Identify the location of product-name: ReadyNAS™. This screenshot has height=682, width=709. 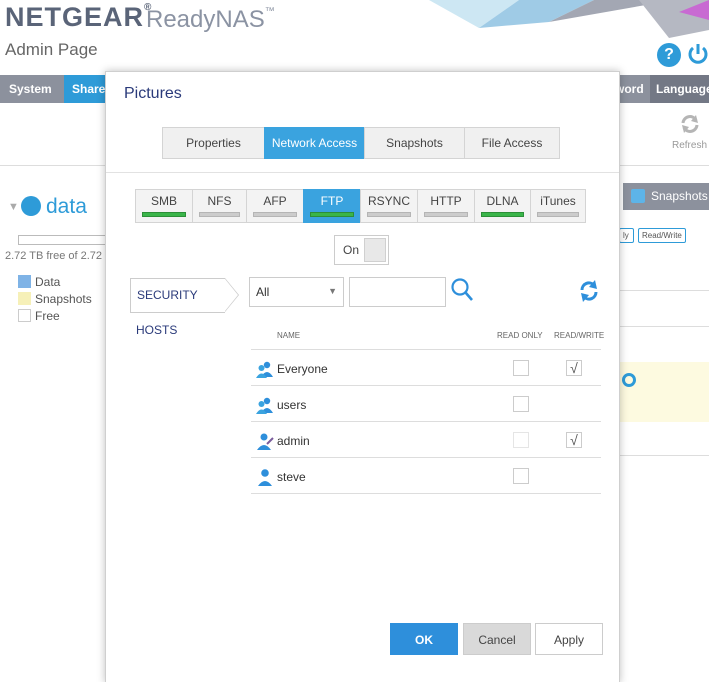
(210, 19).